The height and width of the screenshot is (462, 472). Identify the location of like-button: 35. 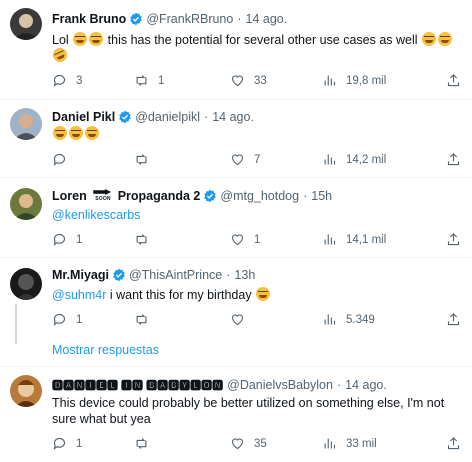
(248, 443).